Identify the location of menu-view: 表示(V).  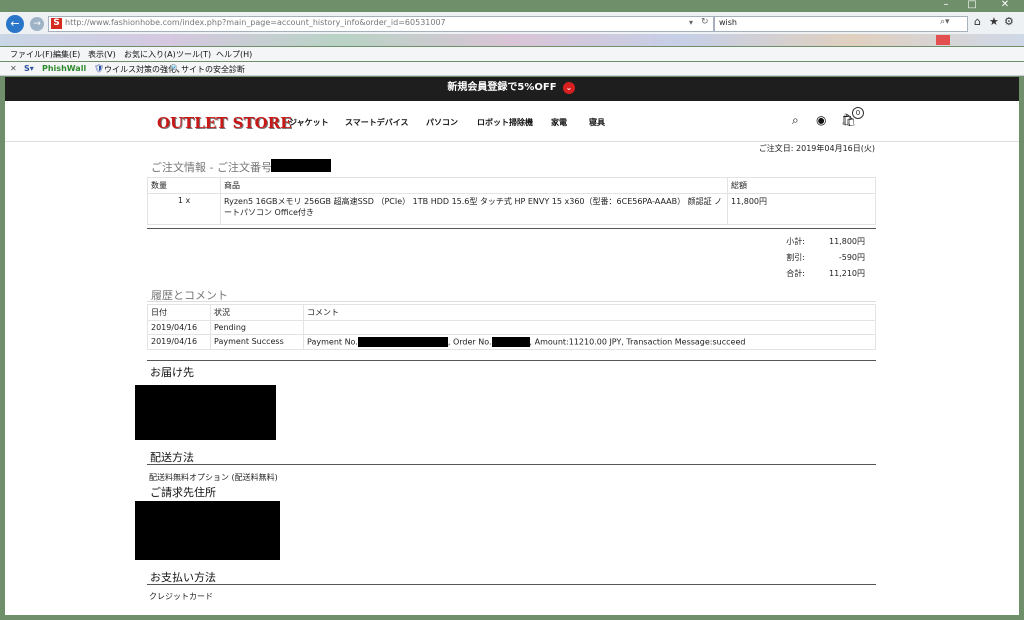
(102, 54).